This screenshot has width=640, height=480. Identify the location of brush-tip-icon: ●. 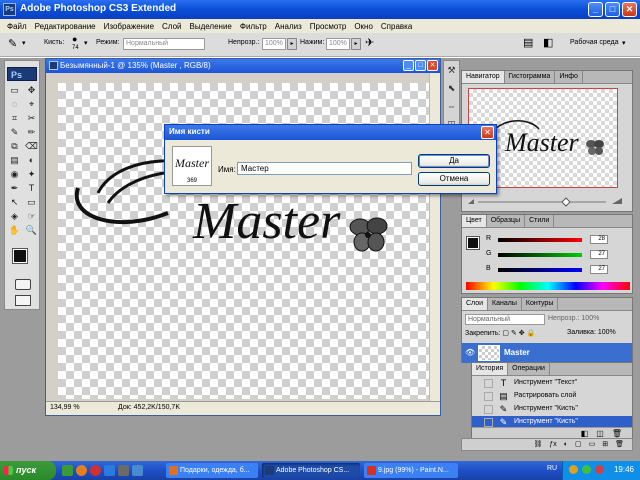
(74, 39).